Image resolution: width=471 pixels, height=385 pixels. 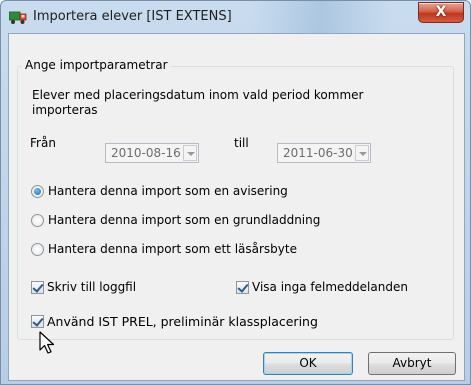 I want to click on close-icon: X, so click(x=441, y=12).